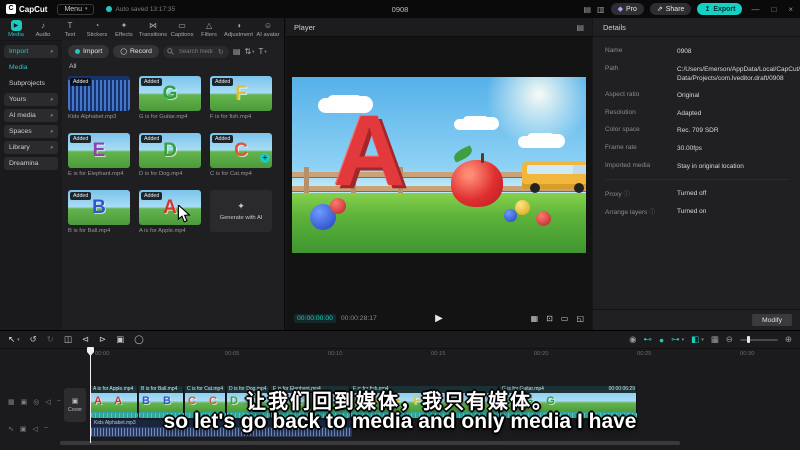  Describe the element at coordinates (249, 51) in the screenshot. I see `sort-icon: ⇅ ▾` at that location.